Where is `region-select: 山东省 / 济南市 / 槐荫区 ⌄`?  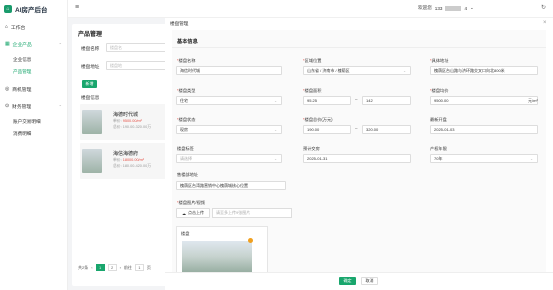
region-select: 山东省 / 济南市 / 槐荫区 ⌄ is located at coordinates (357, 70).